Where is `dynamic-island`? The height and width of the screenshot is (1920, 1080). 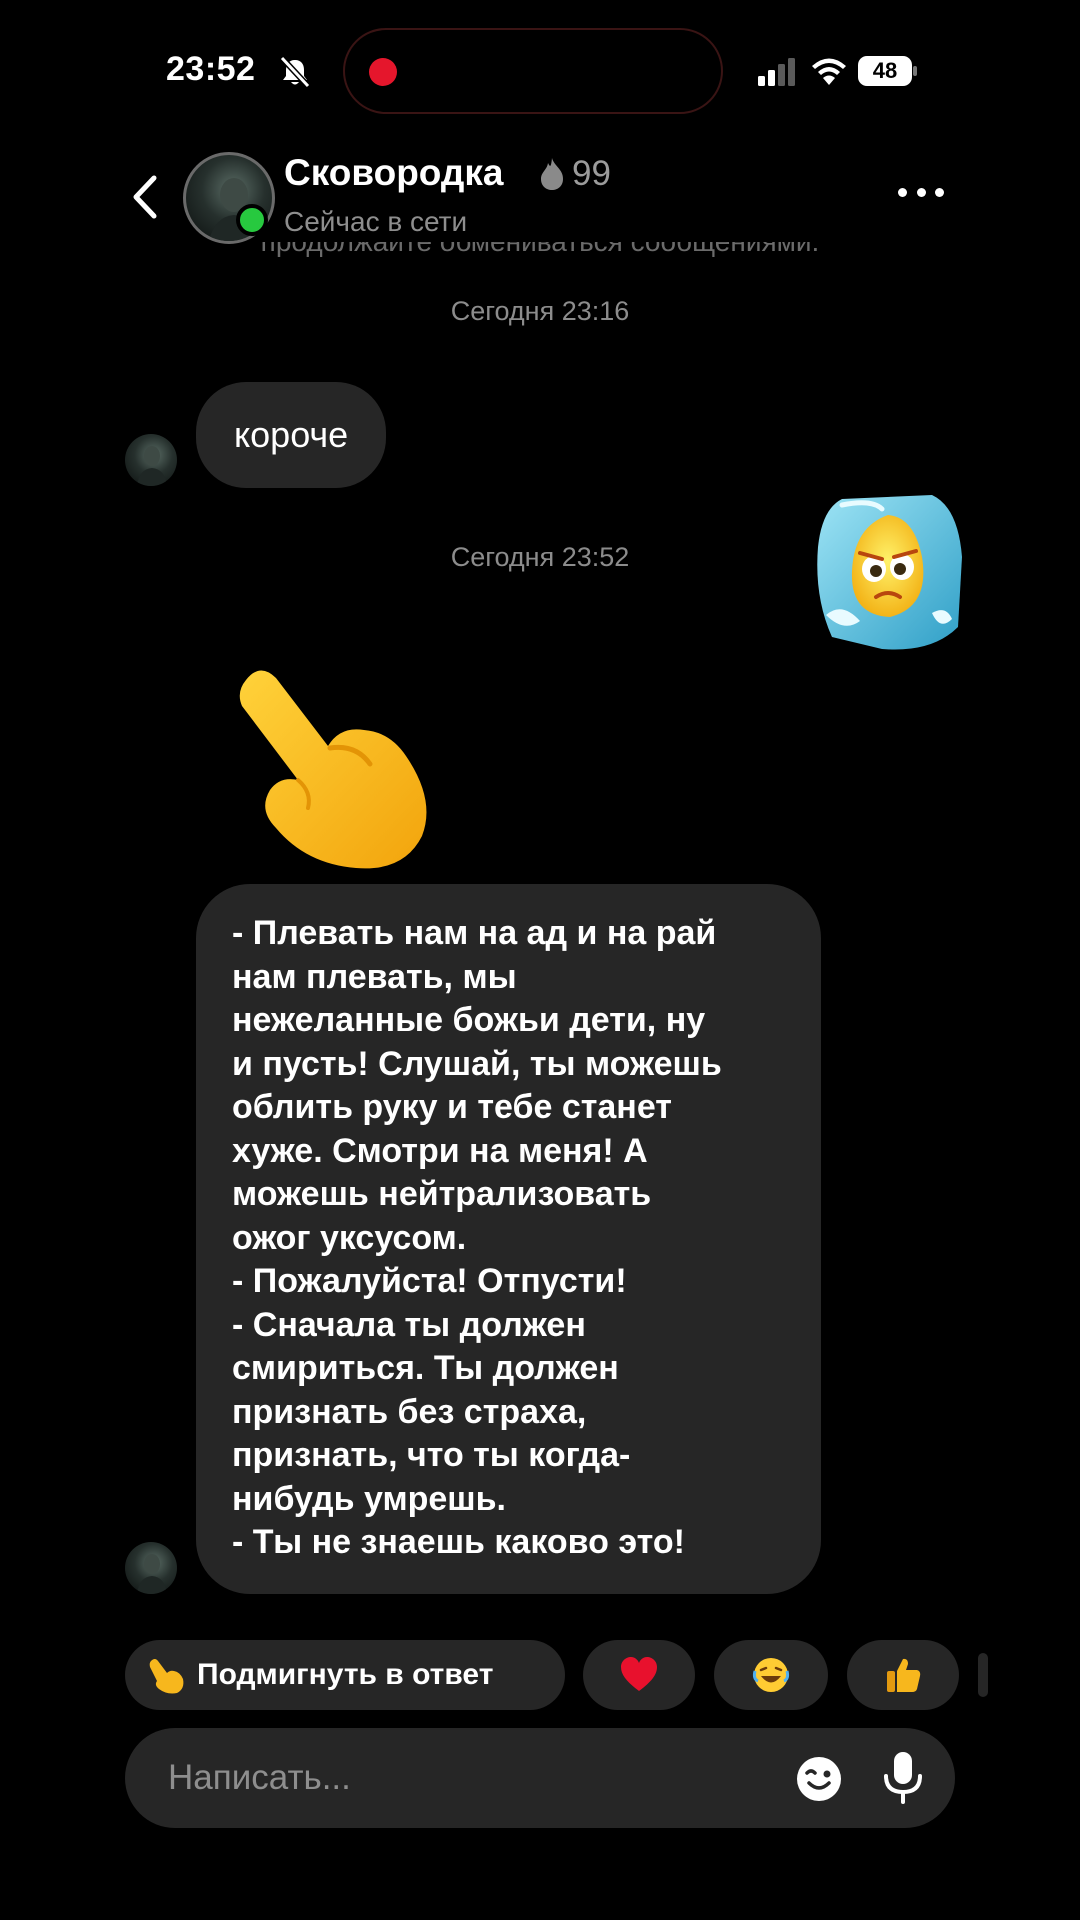 dynamic-island is located at coordinates (533, 71).